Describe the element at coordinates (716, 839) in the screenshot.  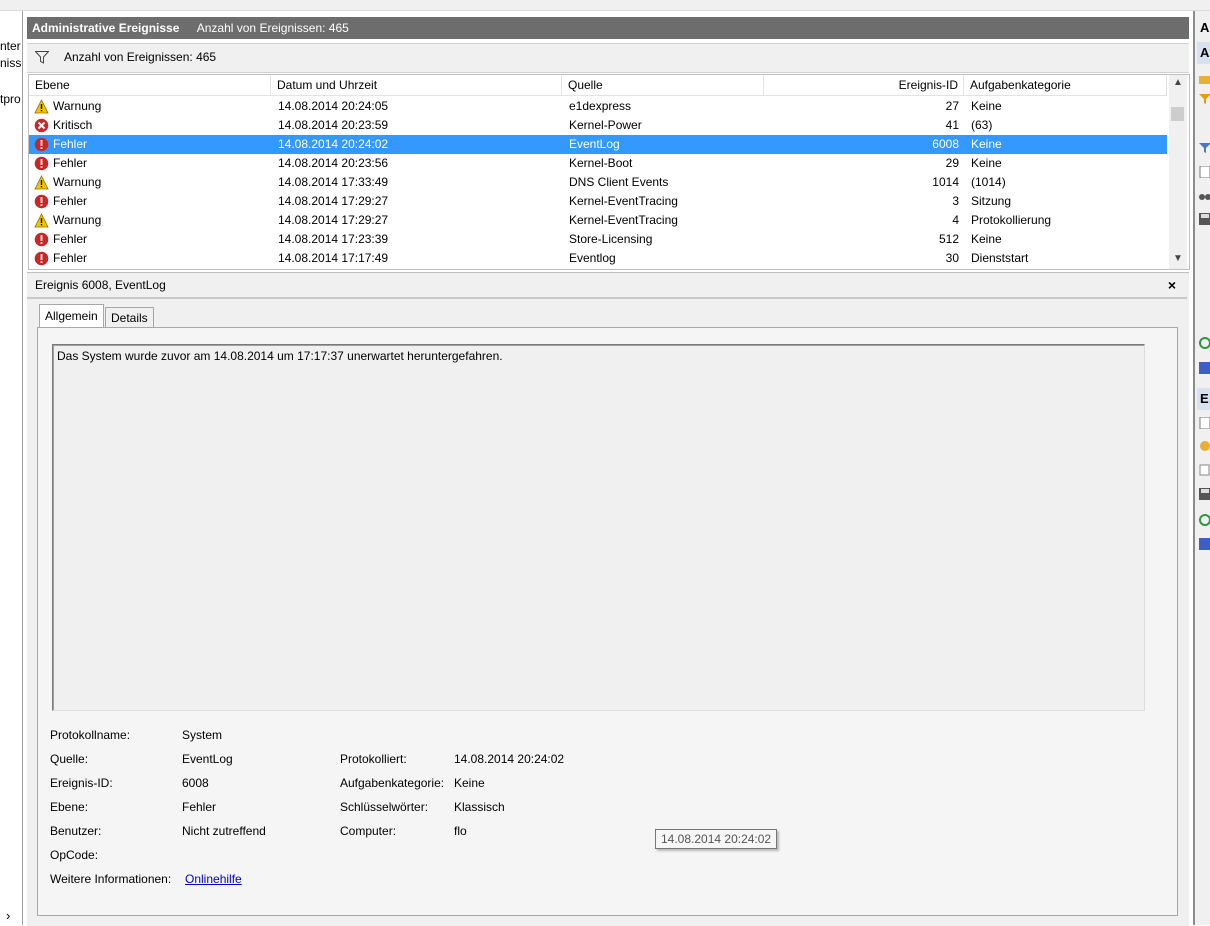
I see `logged-time-tooltip: 14.08.2014 20:24:02` at that location.